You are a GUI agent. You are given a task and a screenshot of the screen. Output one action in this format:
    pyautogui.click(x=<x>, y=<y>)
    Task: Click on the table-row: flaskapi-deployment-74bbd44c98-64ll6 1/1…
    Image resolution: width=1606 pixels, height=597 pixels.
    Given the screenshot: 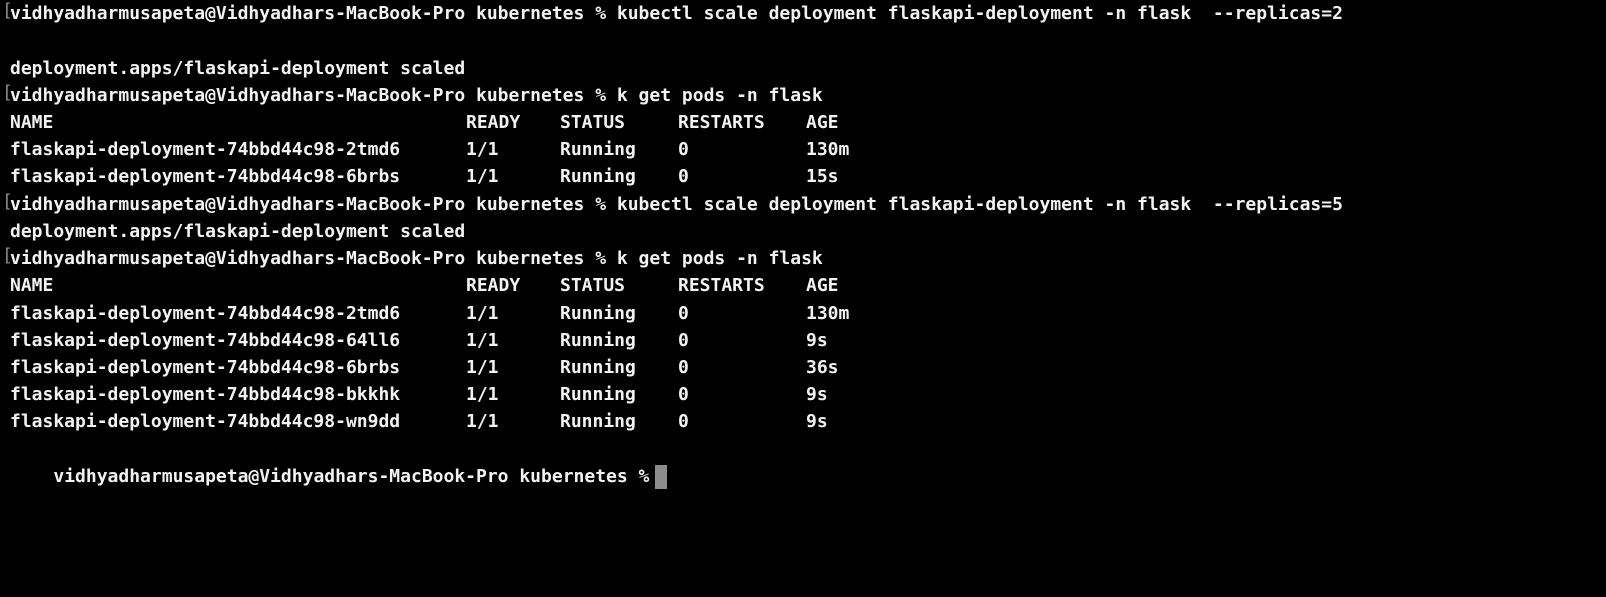 What is the action you would take?
    pyautogui.click(x=510, y=340)
    